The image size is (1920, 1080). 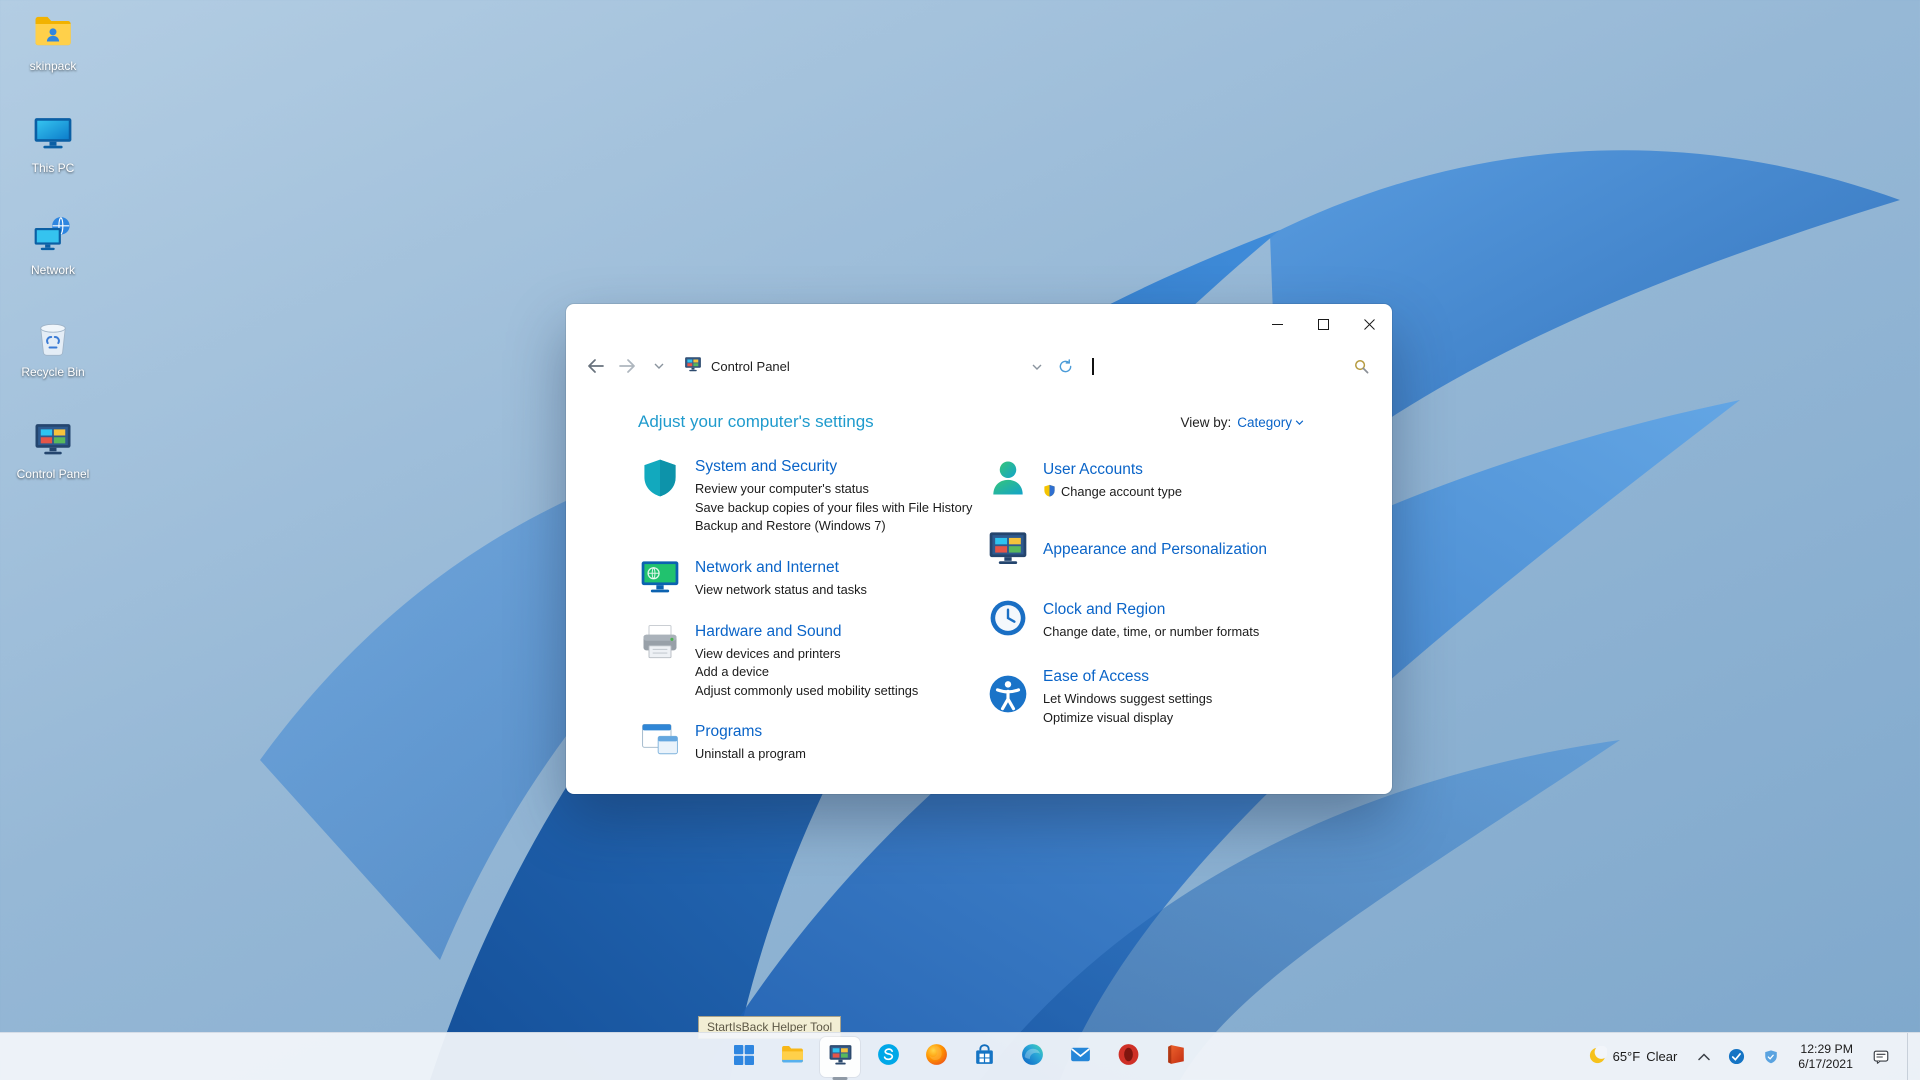 I want to click on windows-logo-icon, so click(x=744, y=1057).